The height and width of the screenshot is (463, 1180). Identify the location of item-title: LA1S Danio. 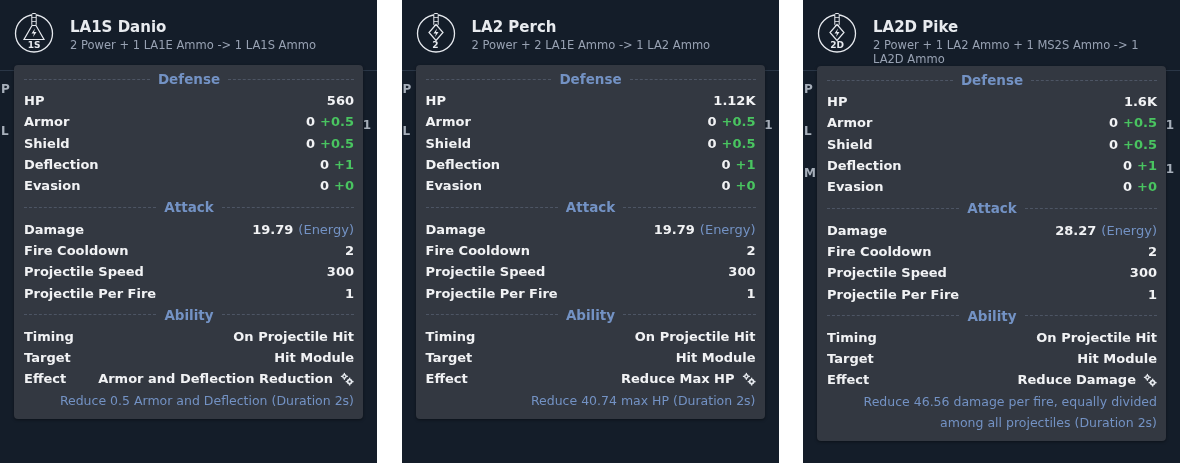
(119, 27).